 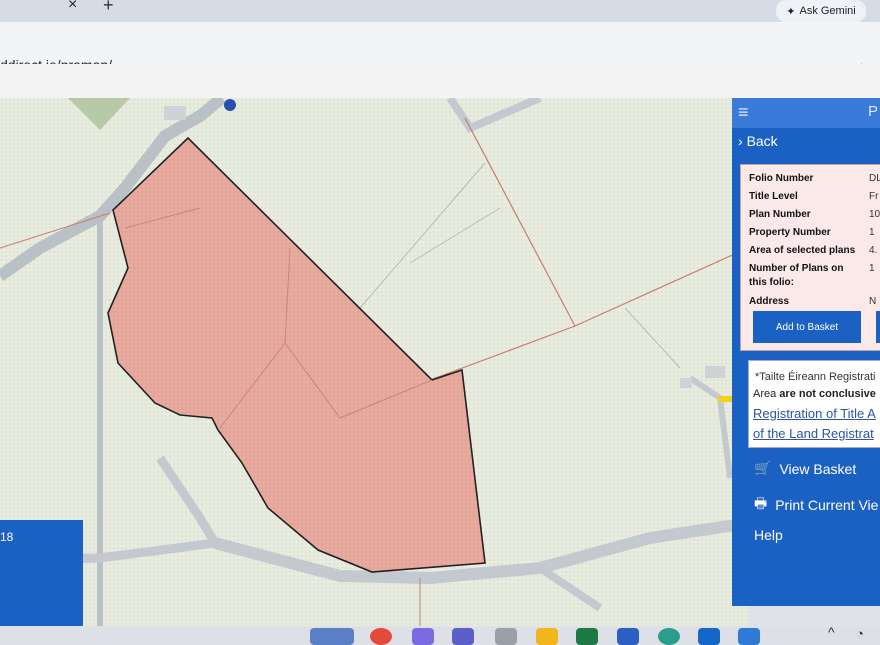 What do you see at coordinates (749, 636) in the screenshot?
I see `mail-icon` at bounding box center [749, 636].